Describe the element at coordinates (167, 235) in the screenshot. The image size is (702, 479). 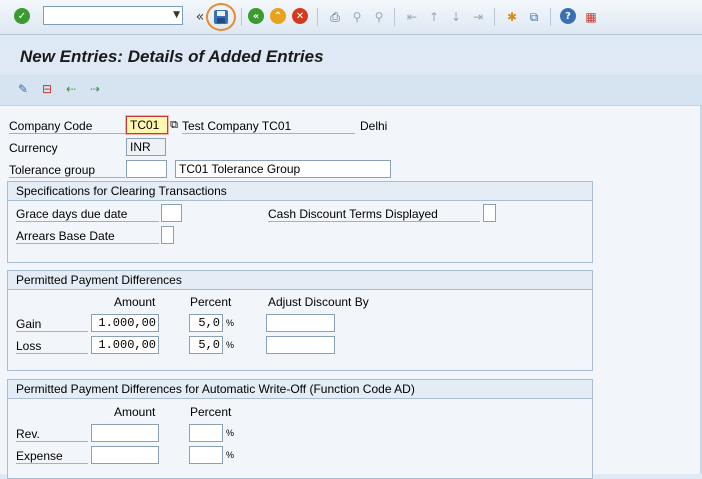
I see `arrears-base-date-checkbox` at that location.